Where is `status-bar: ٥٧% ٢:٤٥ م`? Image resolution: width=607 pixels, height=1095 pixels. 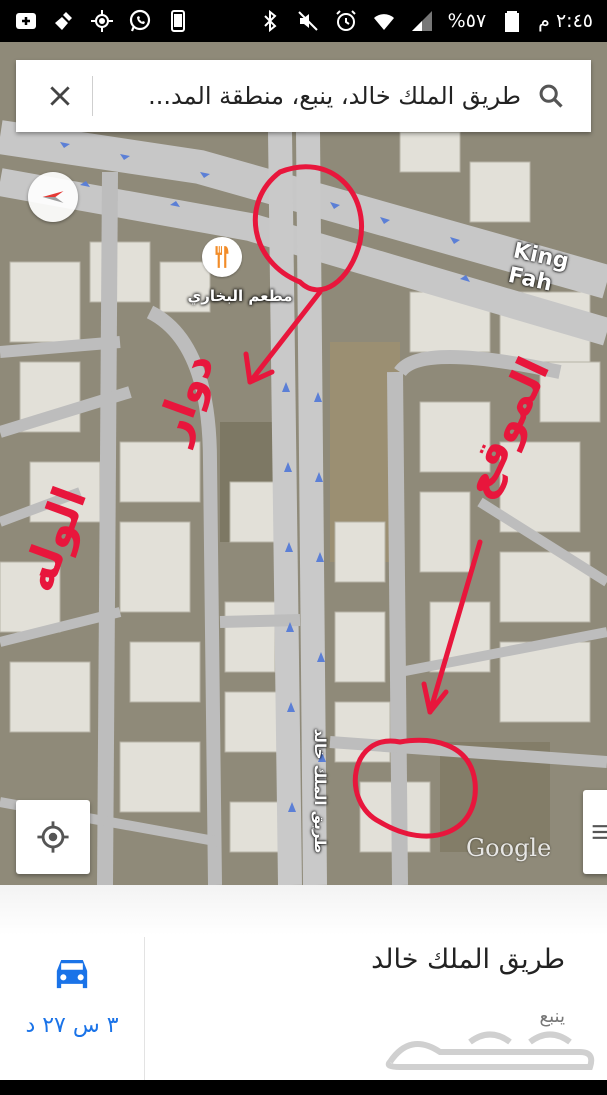 status-bar: ٥٧% ٢:٤٥ م is located at coordinates (303, 21).